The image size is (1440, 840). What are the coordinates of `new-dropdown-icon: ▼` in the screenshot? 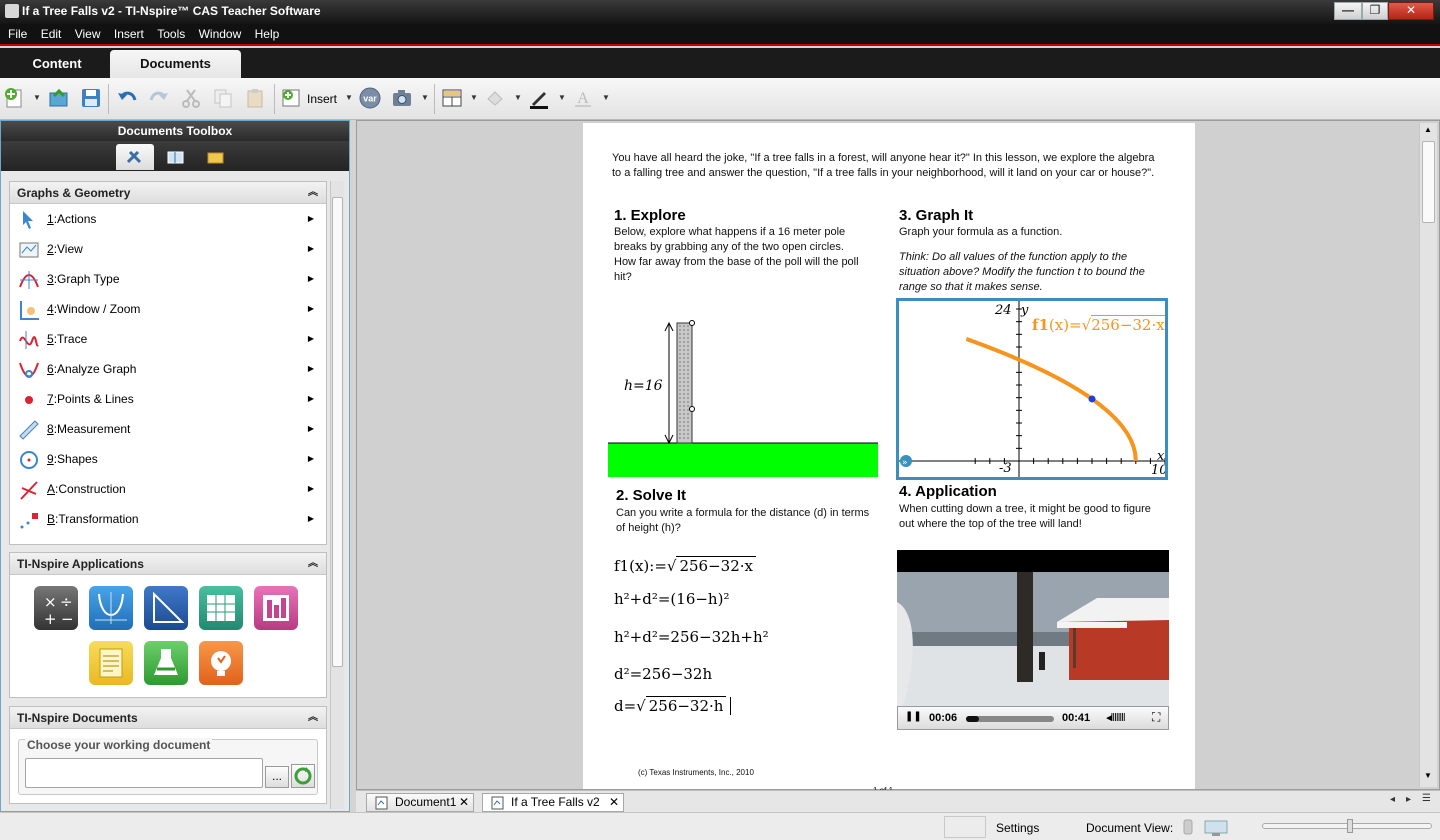 It's located at (37, 97).